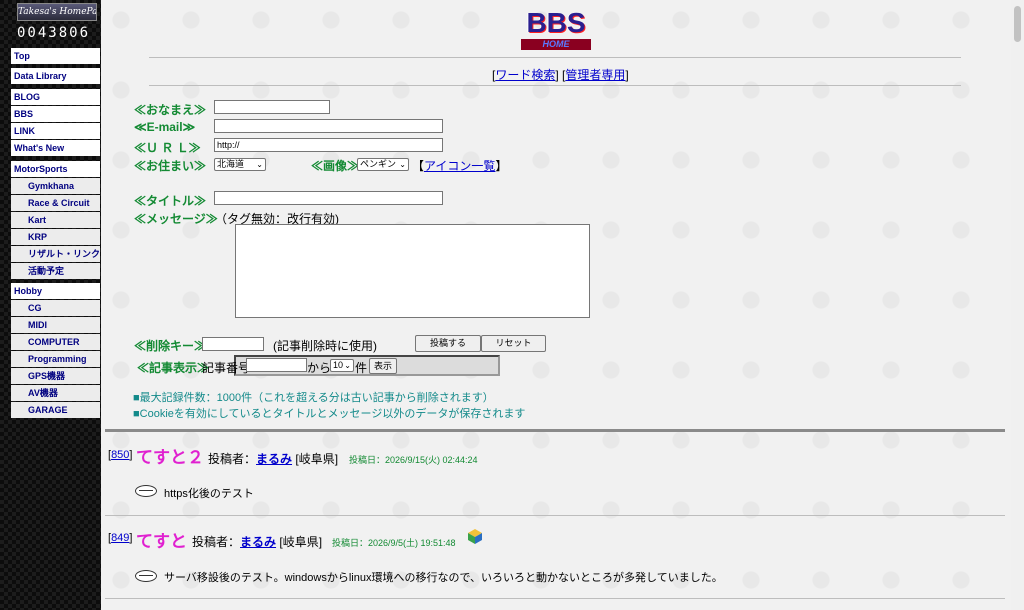  I want to click on post-title: てすと, so click(161, 541).